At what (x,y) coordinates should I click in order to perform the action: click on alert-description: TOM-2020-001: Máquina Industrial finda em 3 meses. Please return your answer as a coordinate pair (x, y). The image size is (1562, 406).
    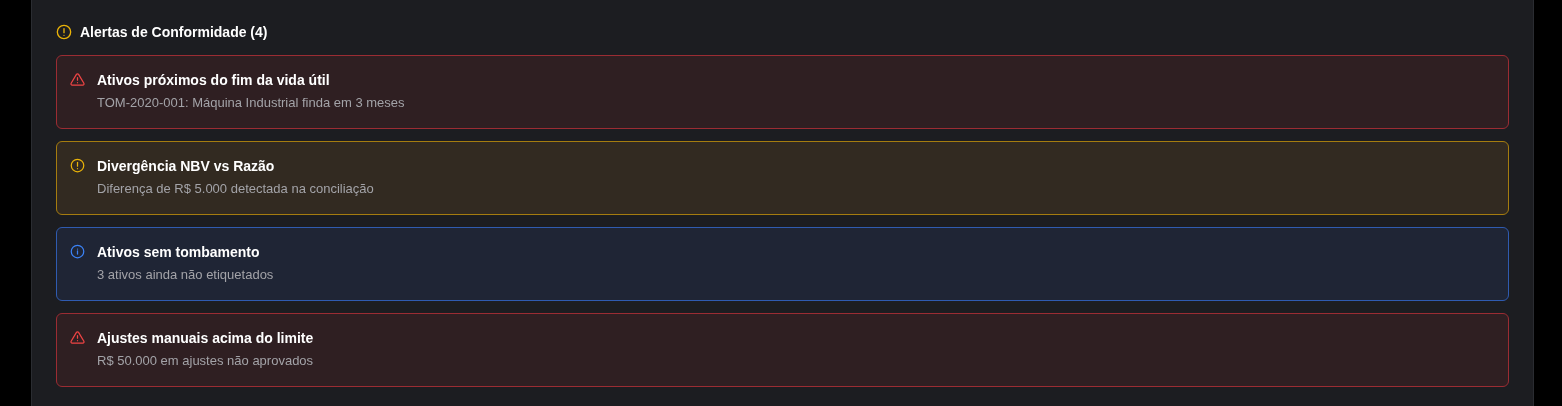
    Looking at the image, I should click on (251, 103).